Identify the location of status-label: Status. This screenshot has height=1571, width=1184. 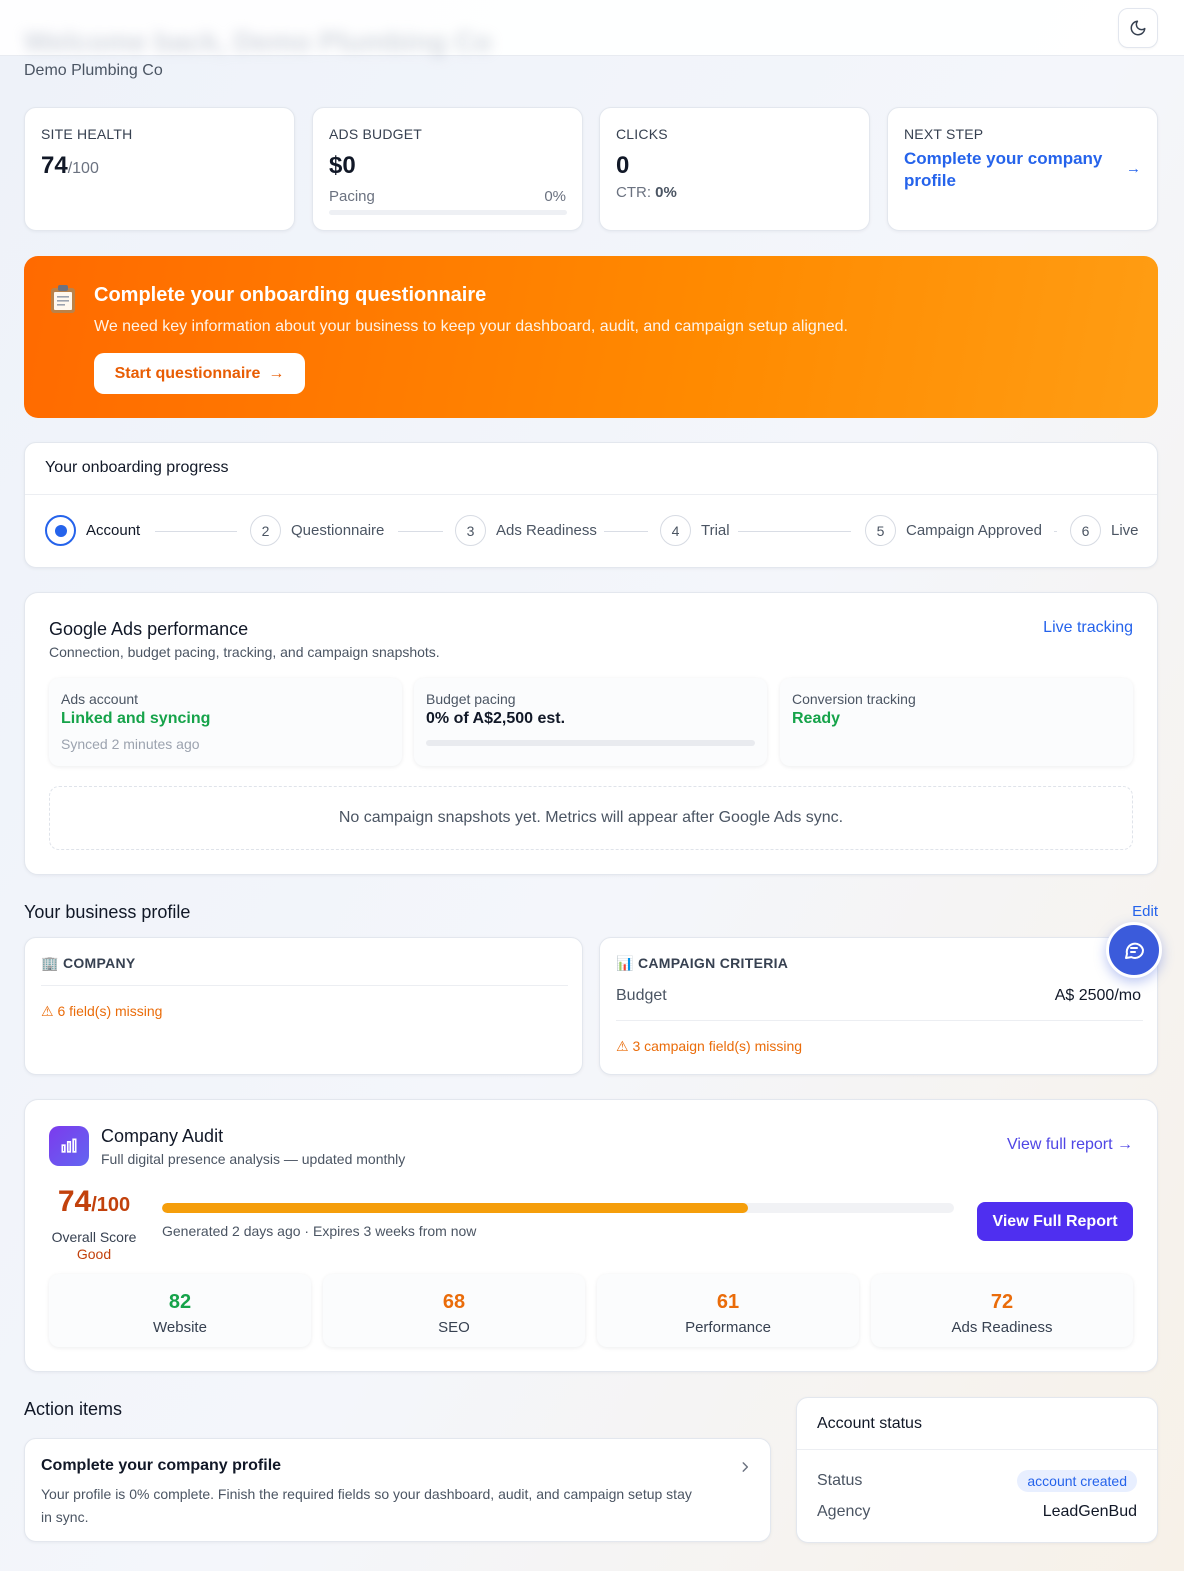
(840, 1480).